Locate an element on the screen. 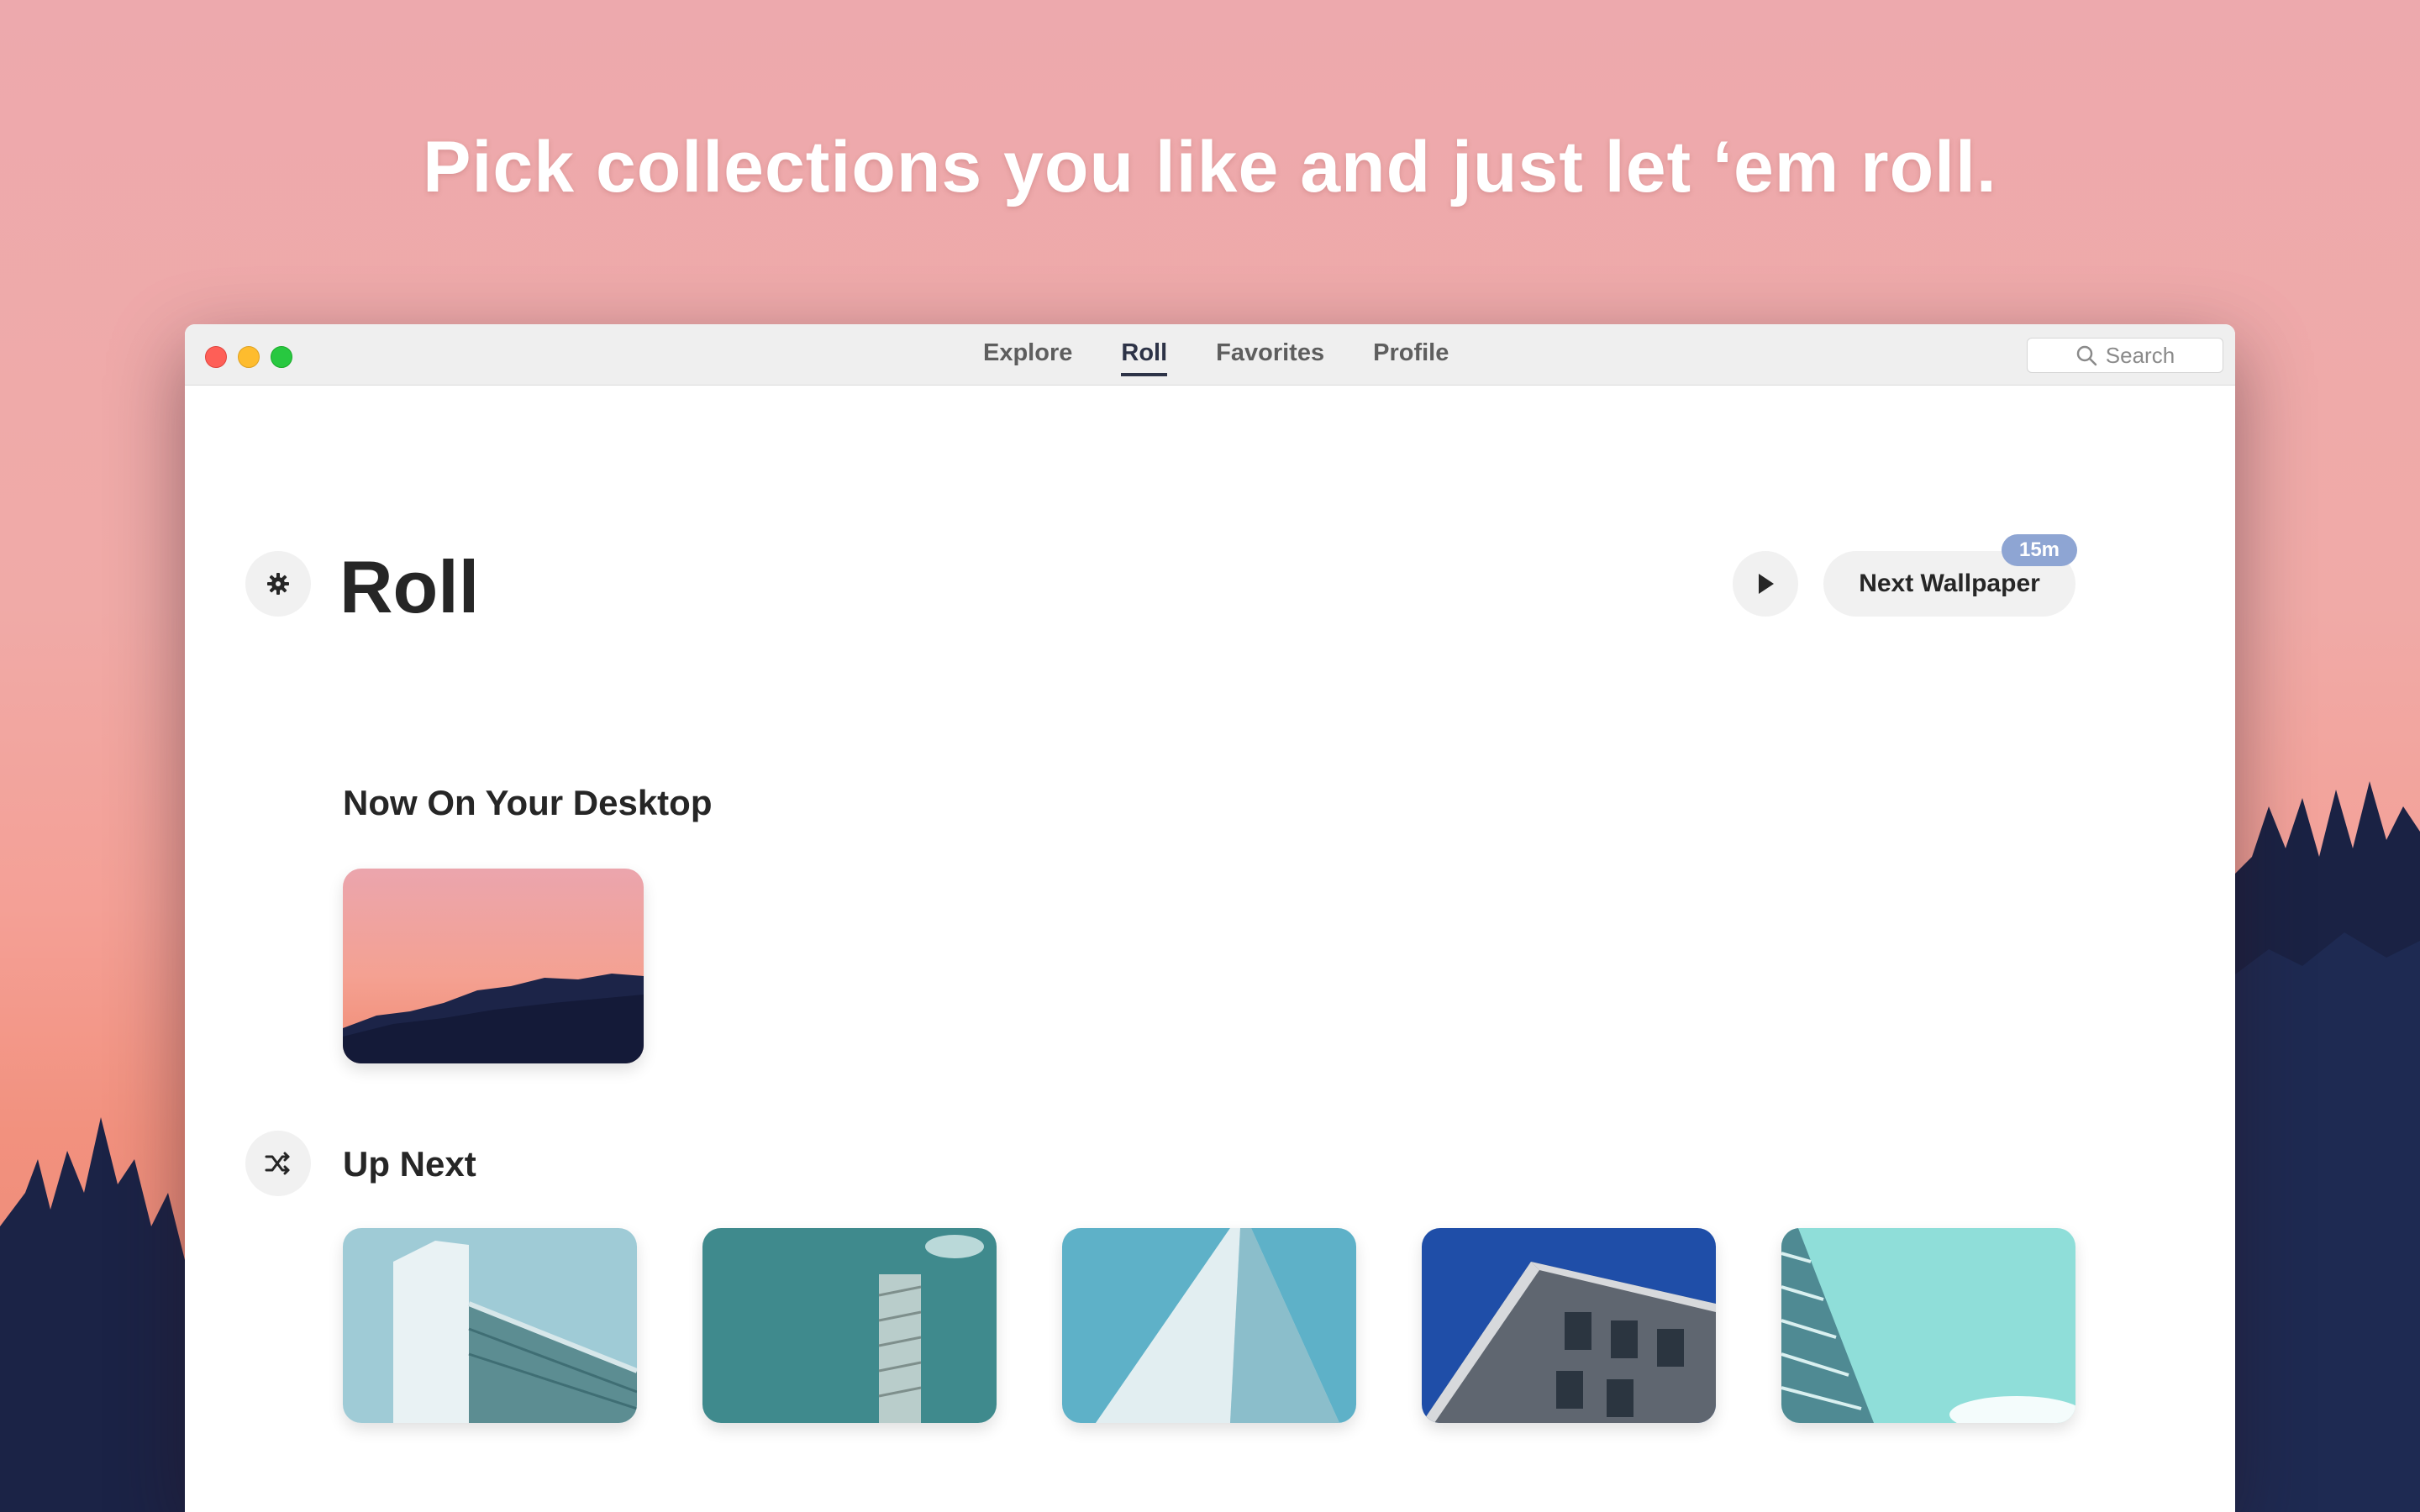 This screenshot has height=1512, width=2420. current-wallpaper-thumbnail is located at coordinates (494, 966).